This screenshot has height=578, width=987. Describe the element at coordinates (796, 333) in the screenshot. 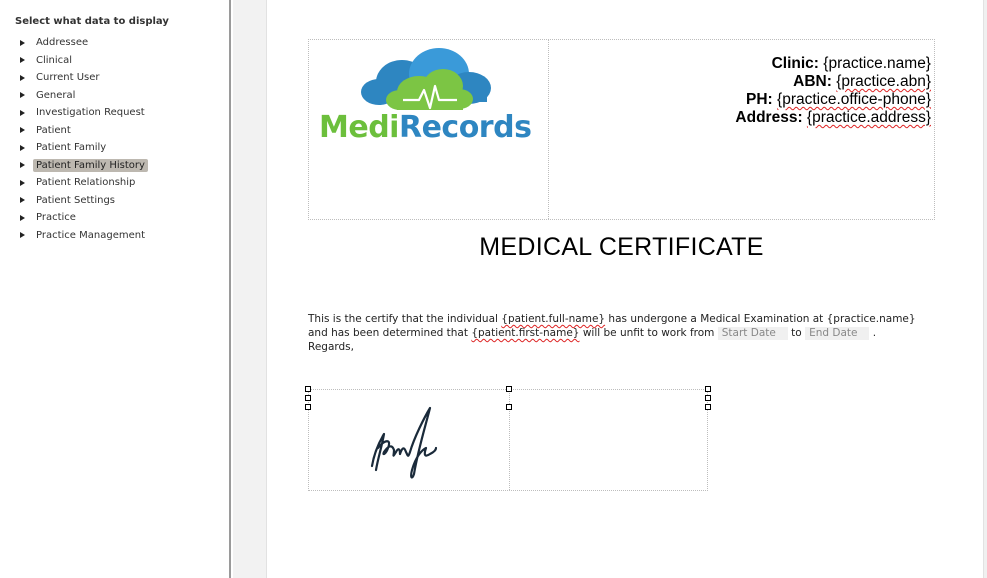

I see `body-text-segment: to` at that location.